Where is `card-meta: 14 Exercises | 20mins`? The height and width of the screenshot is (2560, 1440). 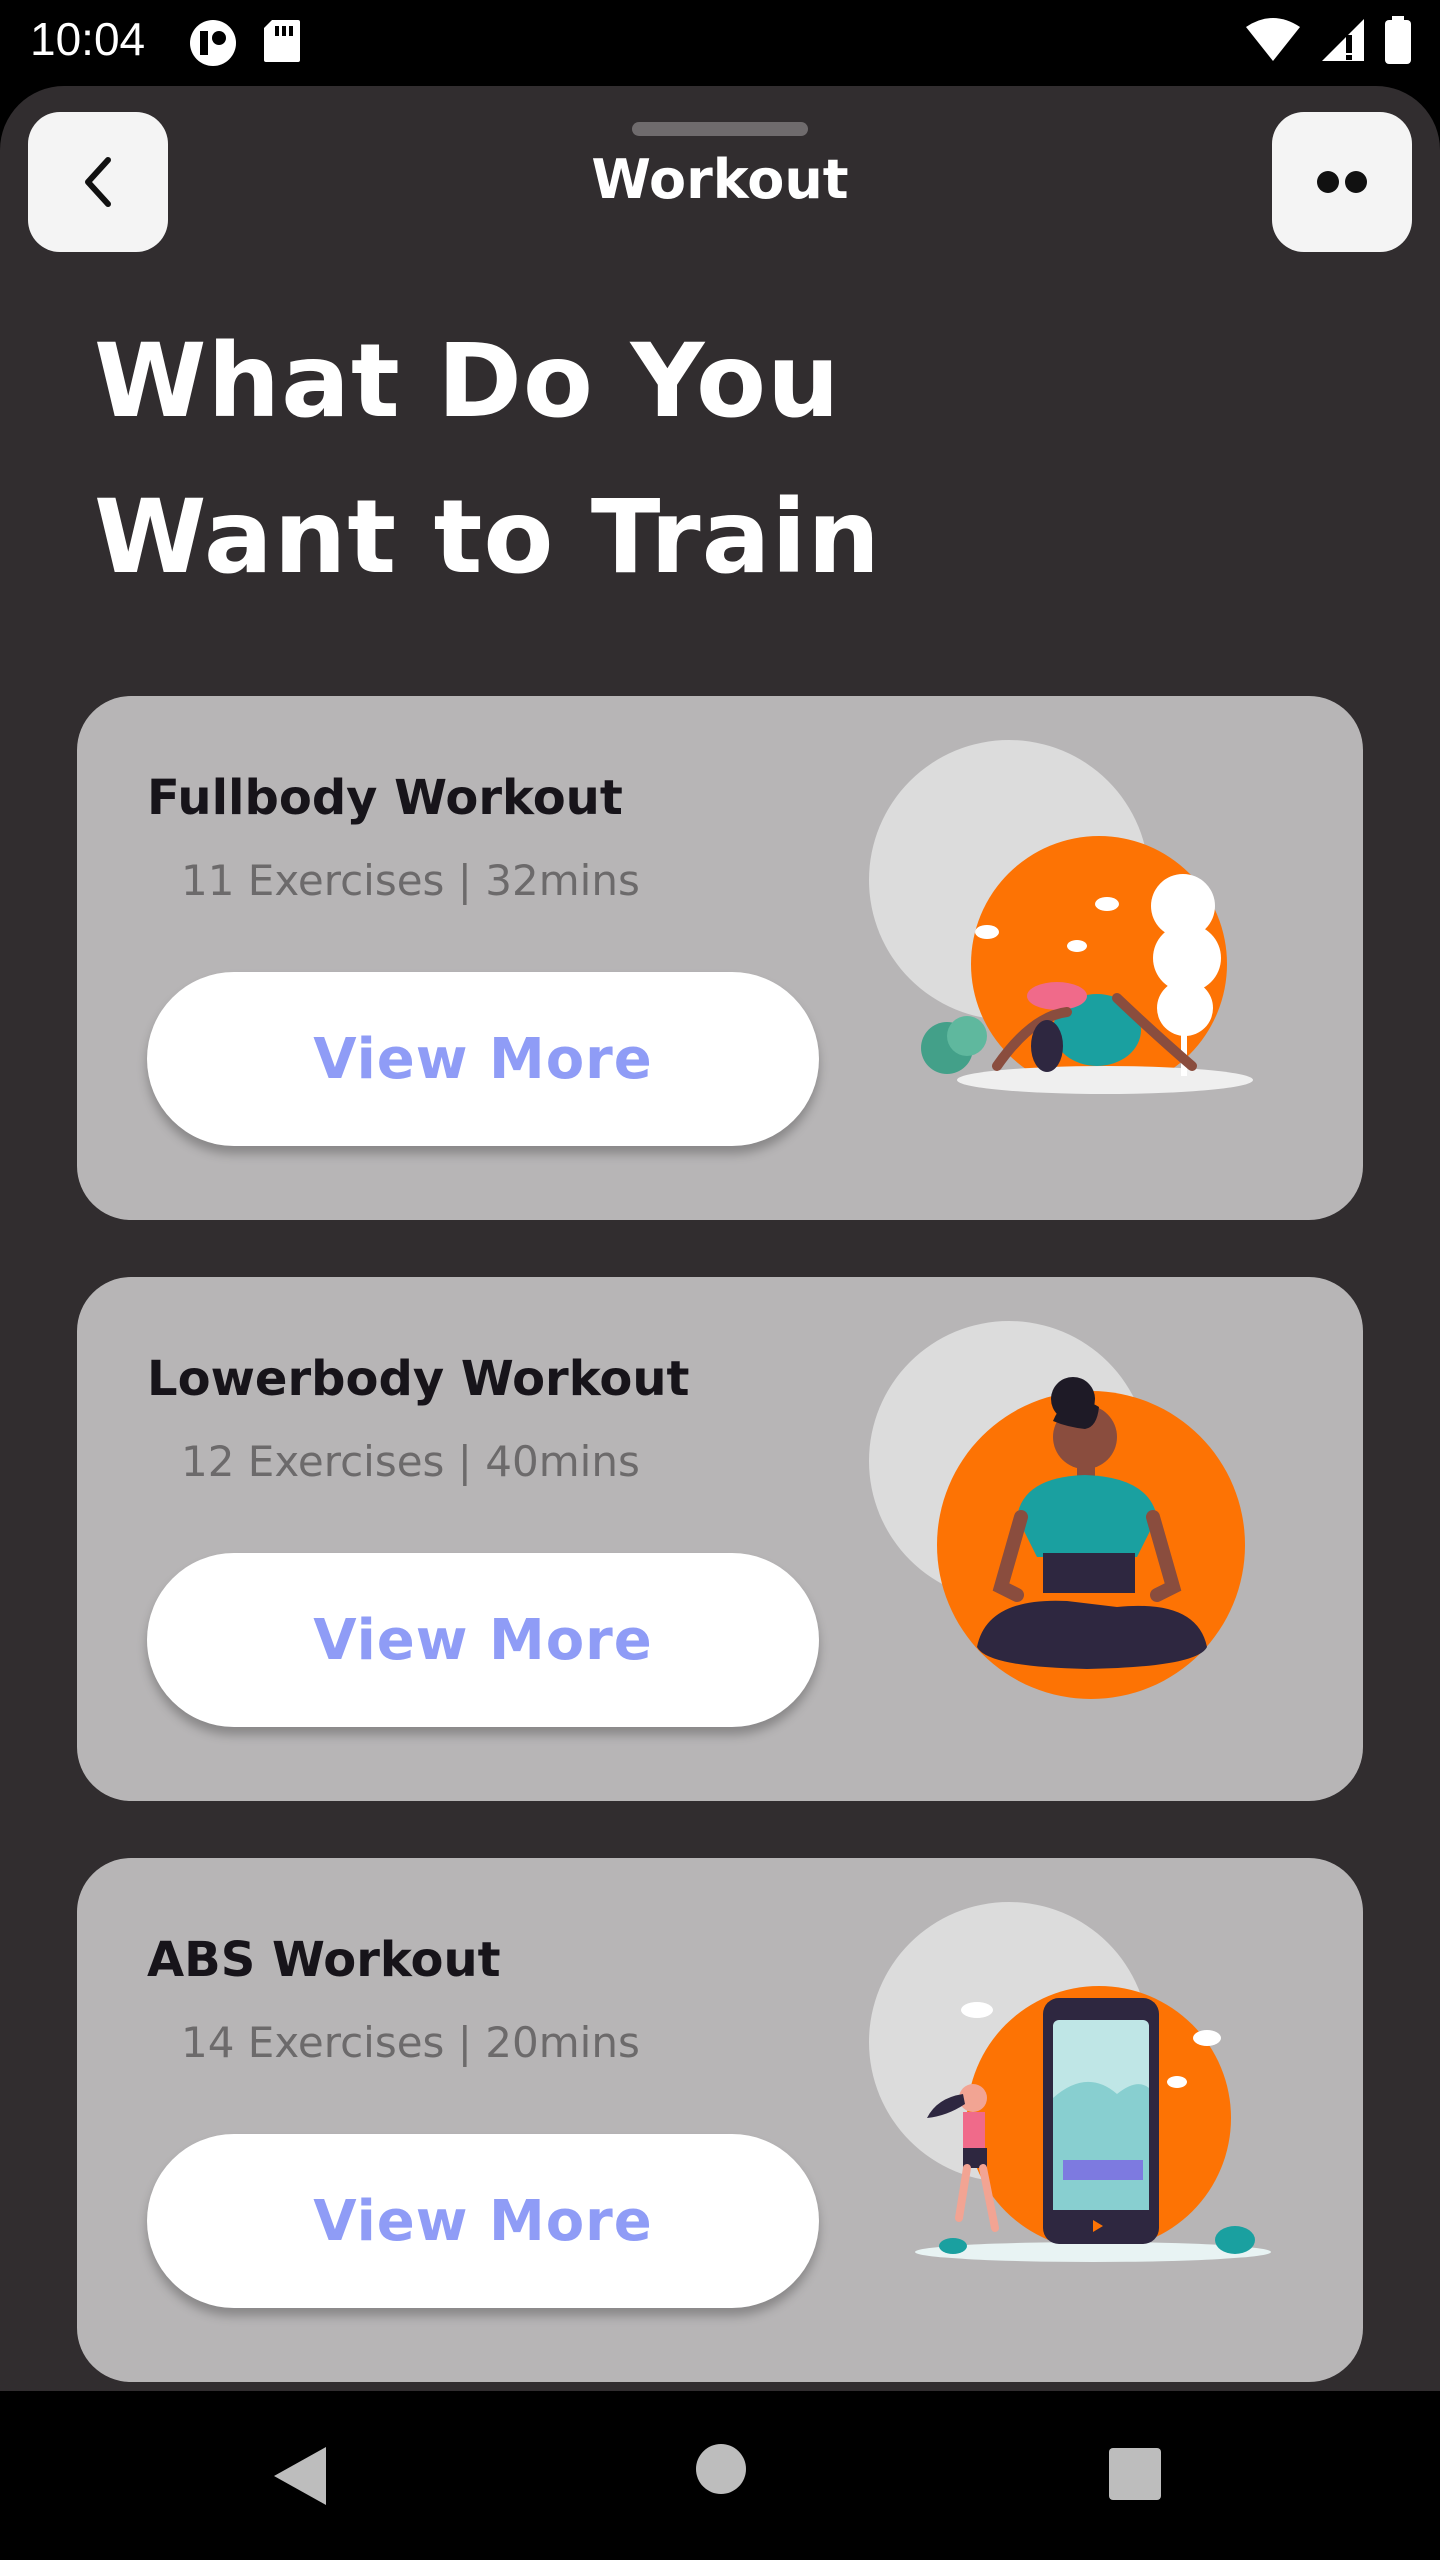 card-meta: 14 Exercises | 20mins is located at coordinates (410, 2042).